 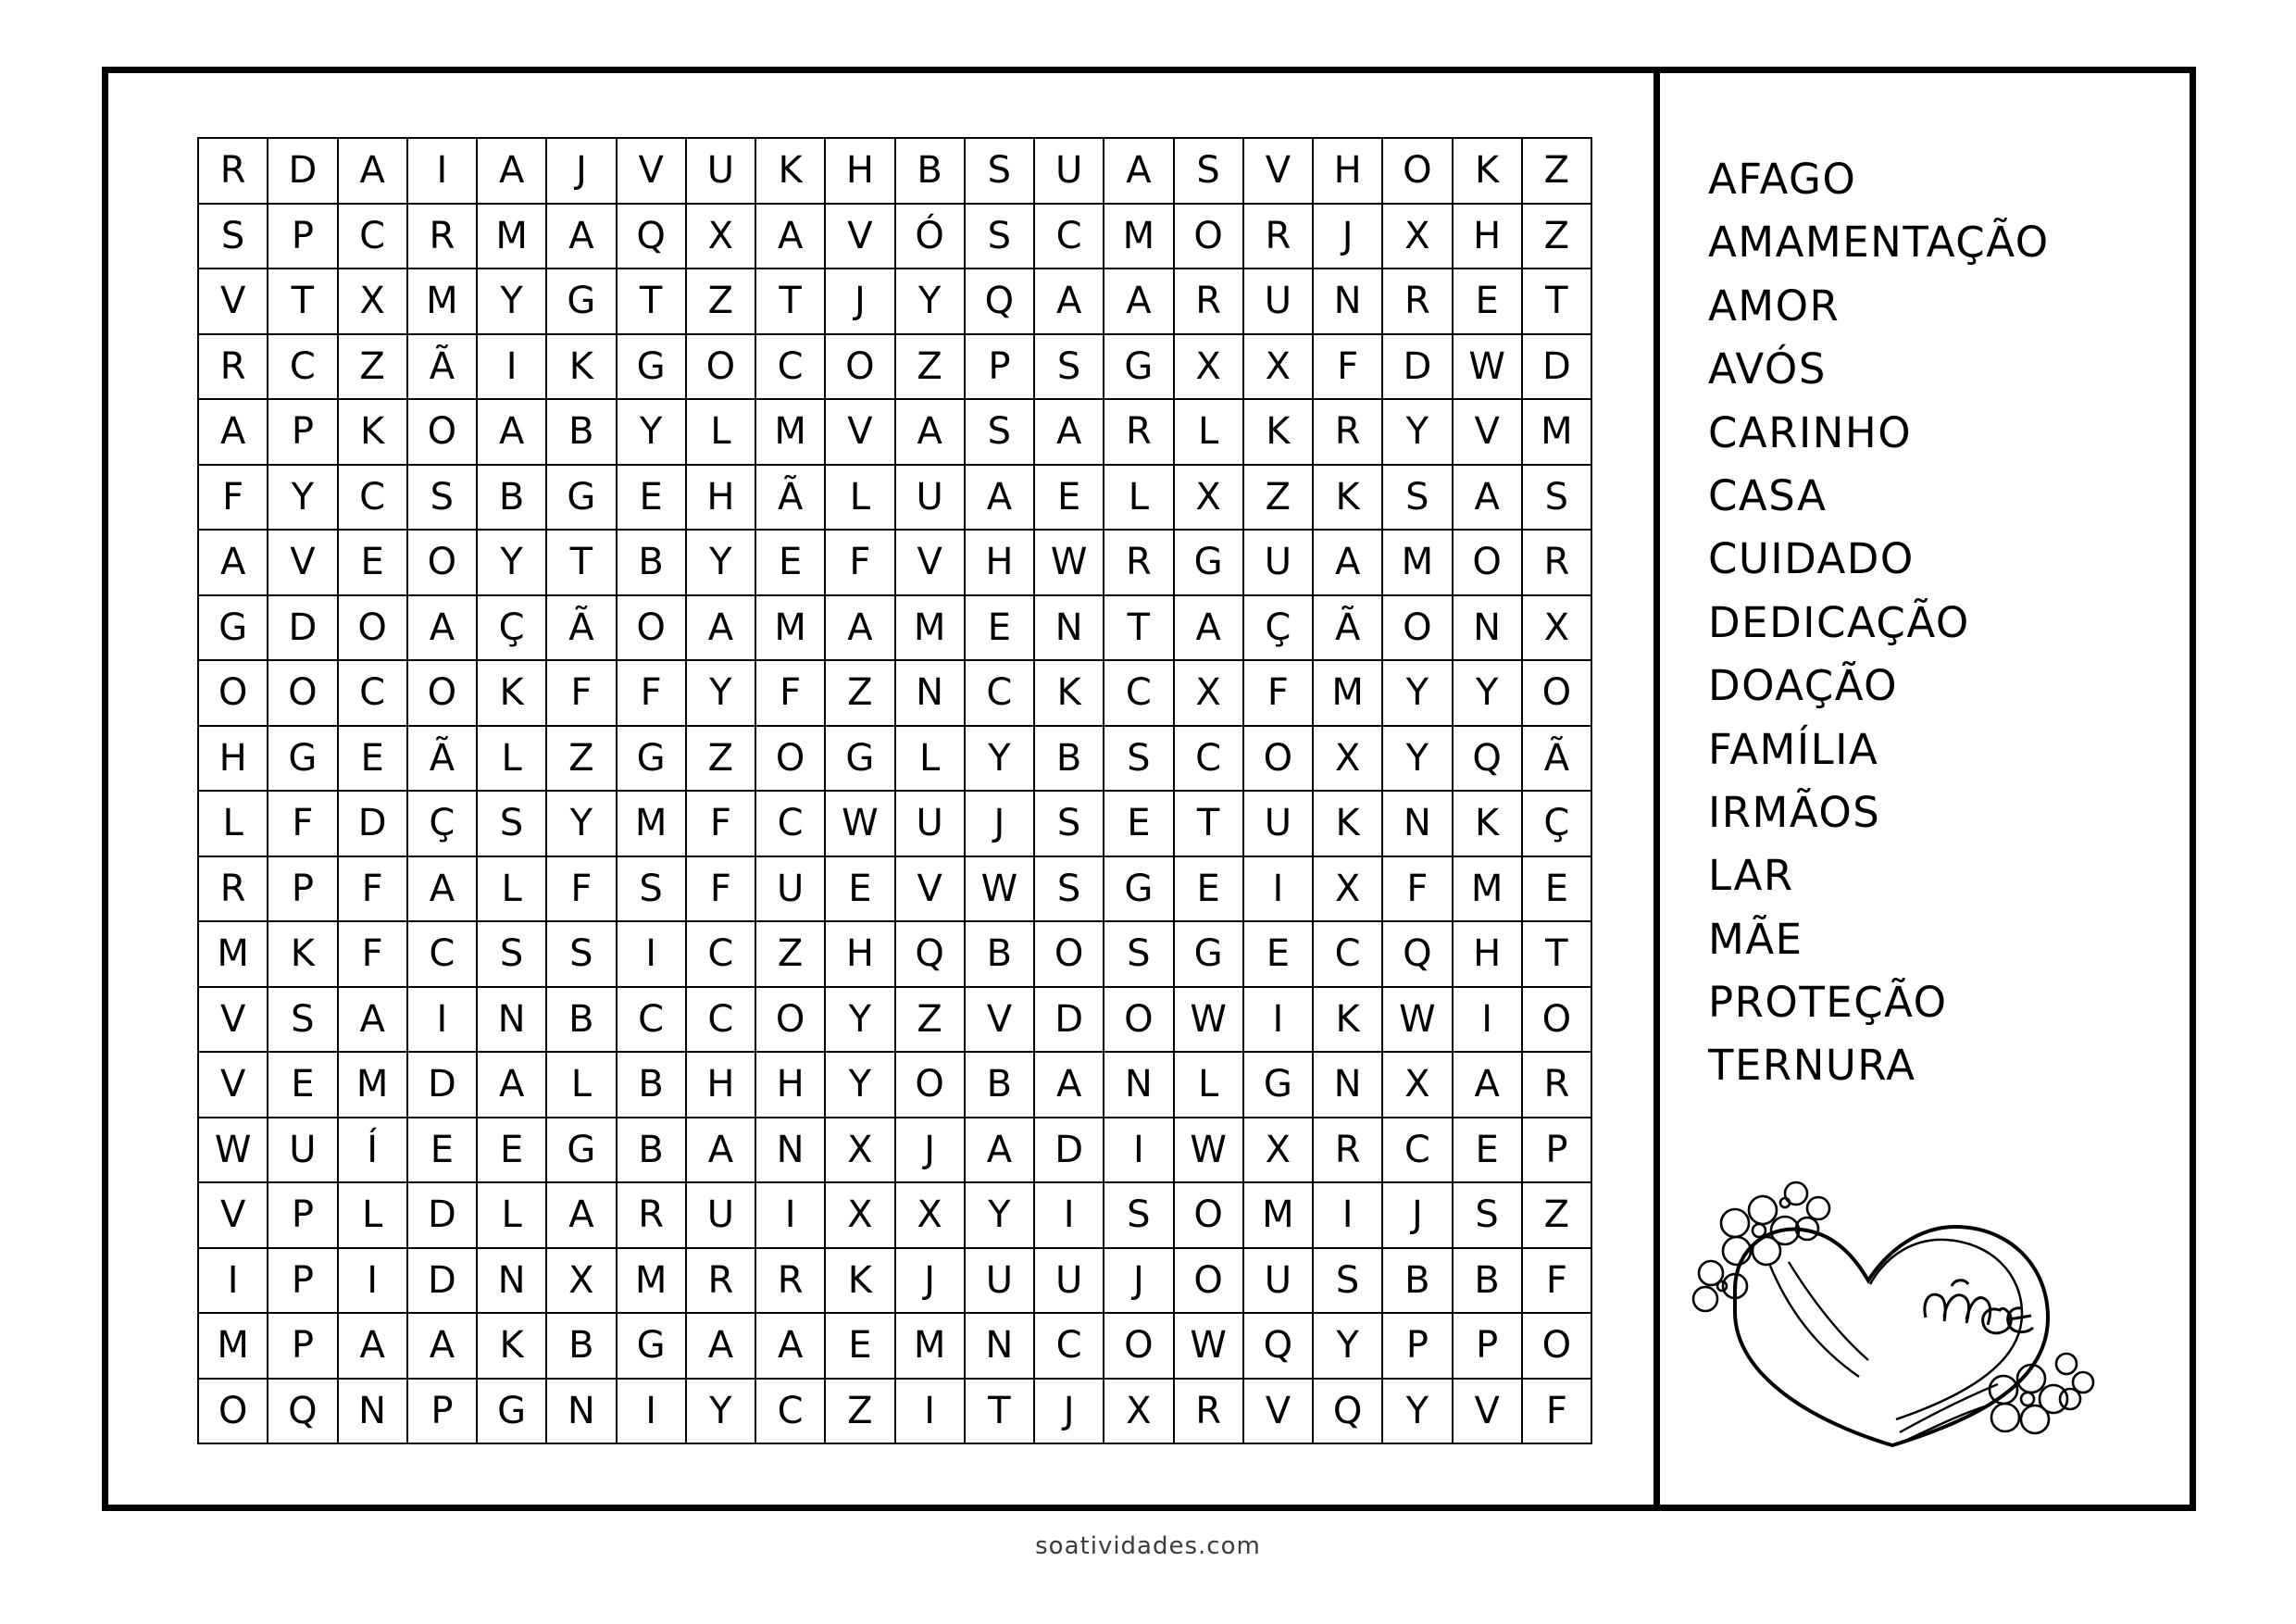 What do you see at coordinates (651, 301) in the screenshot?
I see `grid-cell: T` at bounding box center [651, 301].